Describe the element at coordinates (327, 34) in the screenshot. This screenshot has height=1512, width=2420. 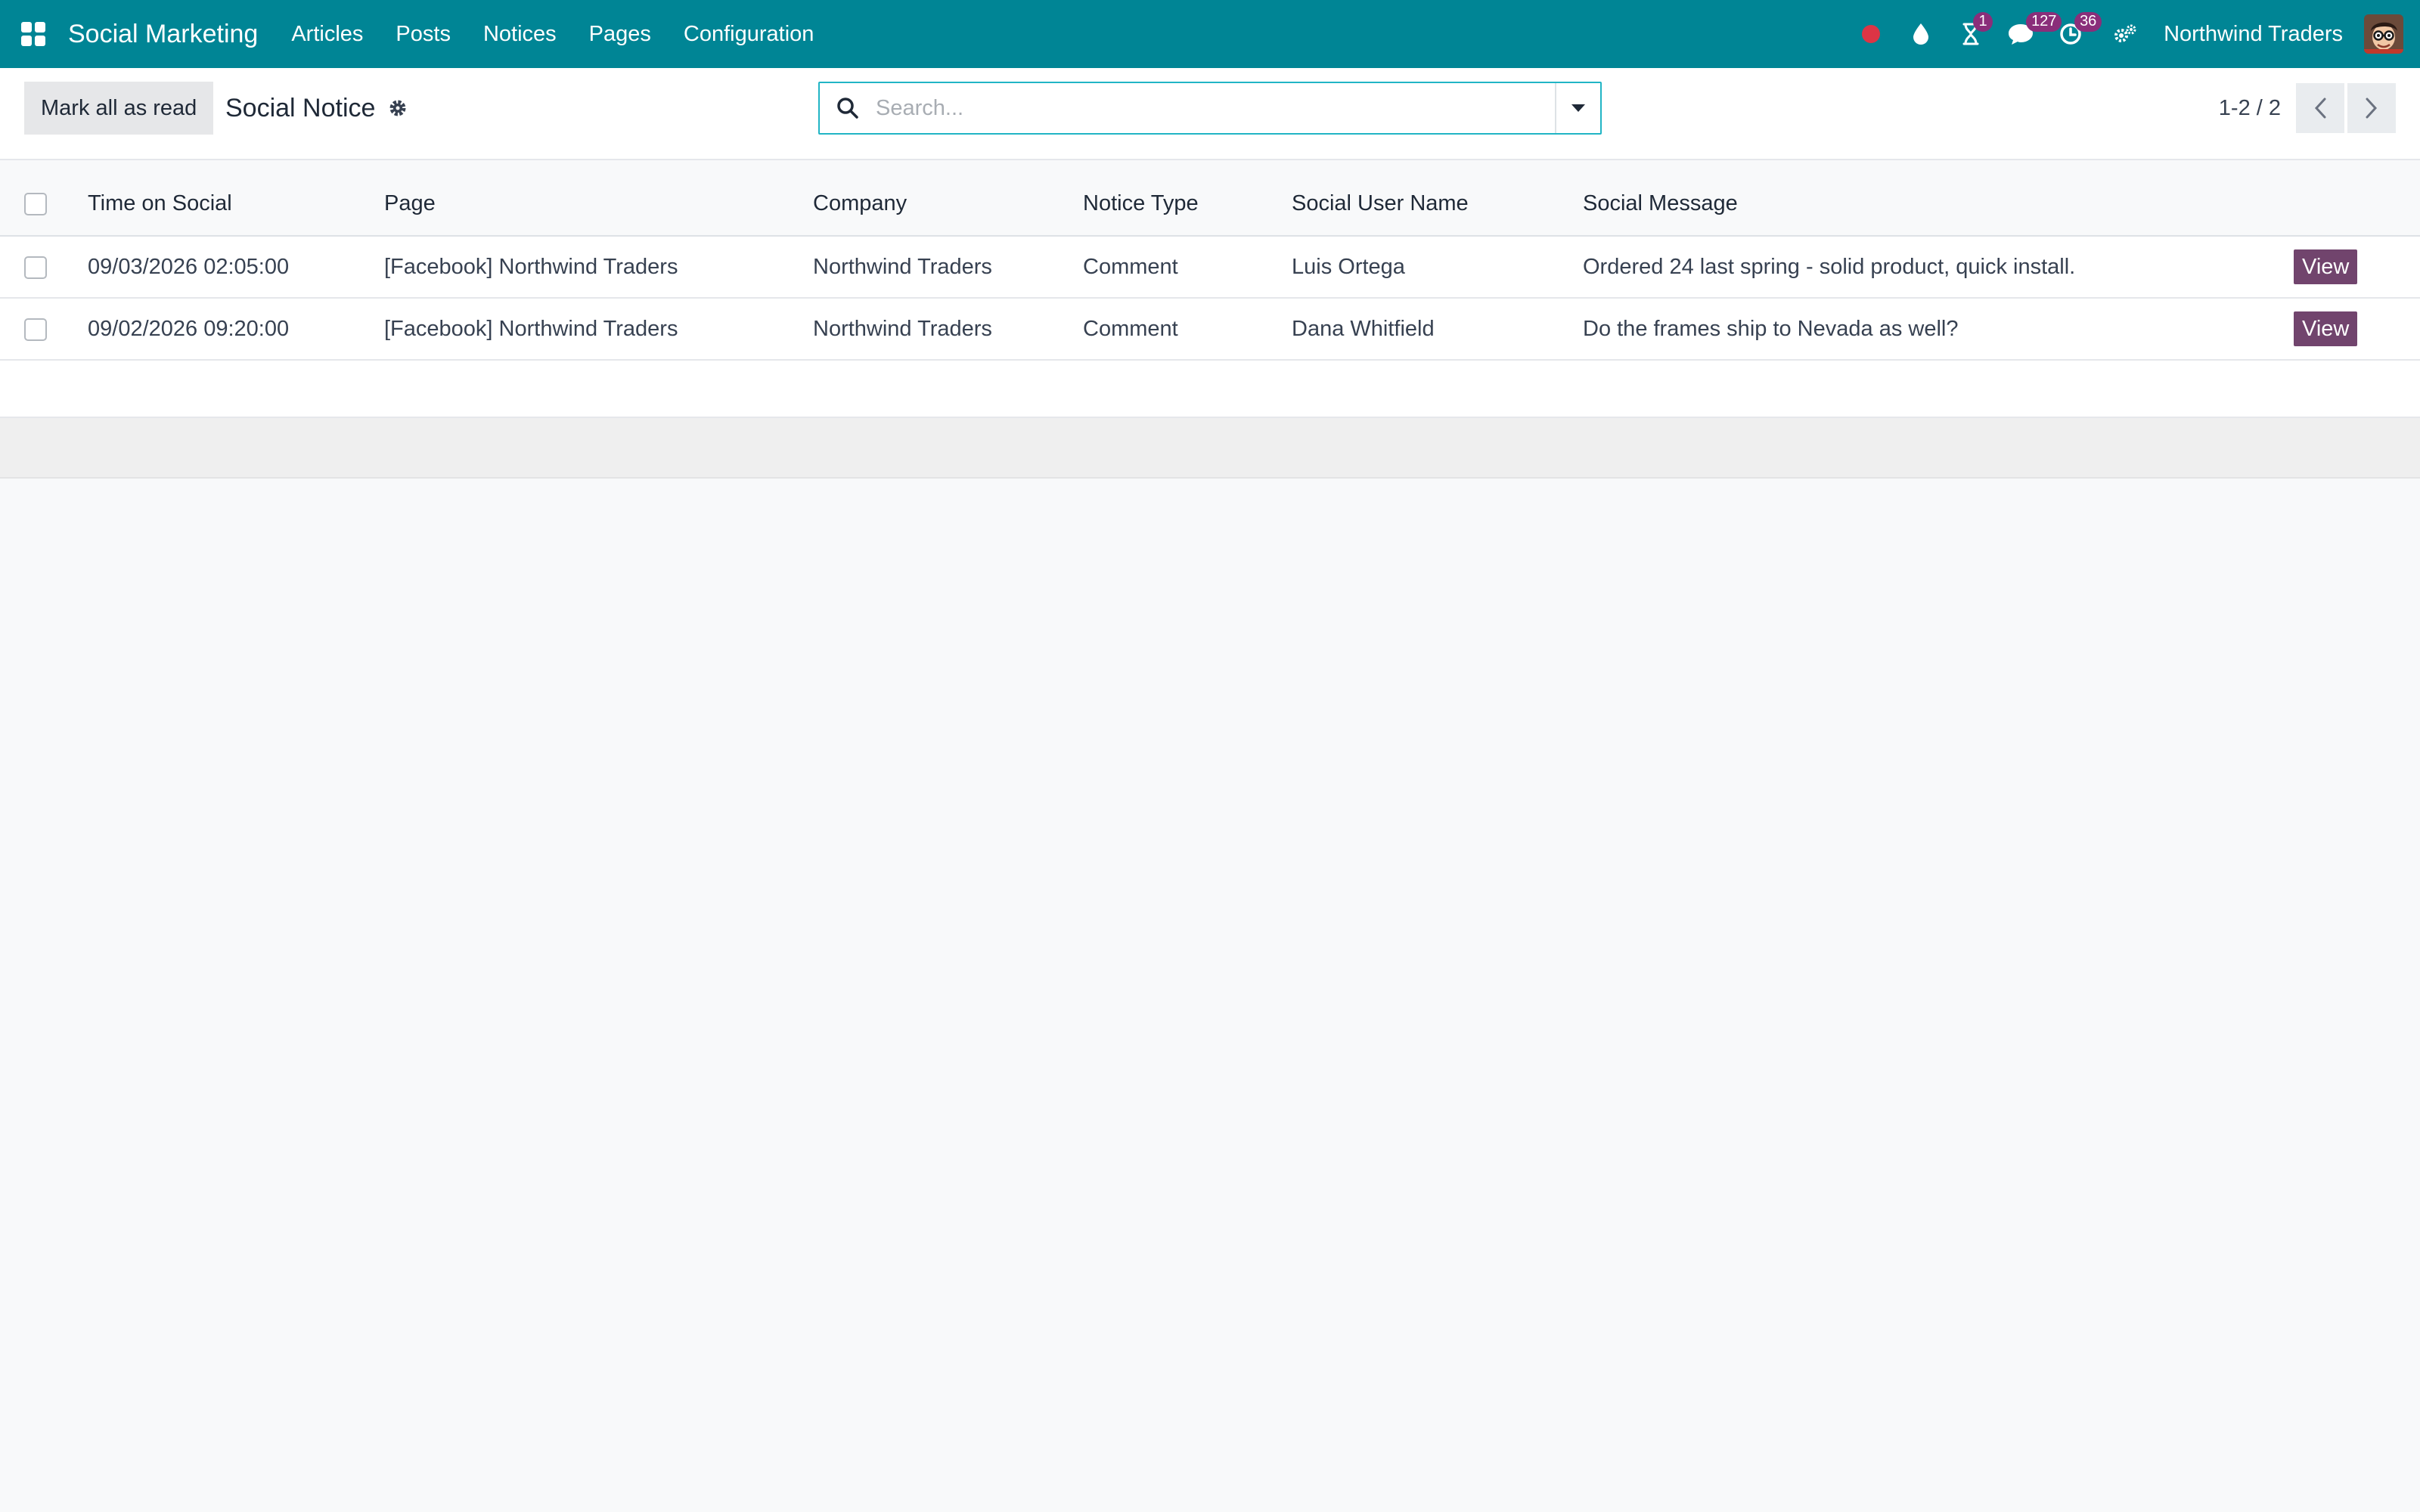
I see `menu-item-articles: Articles` at that location.